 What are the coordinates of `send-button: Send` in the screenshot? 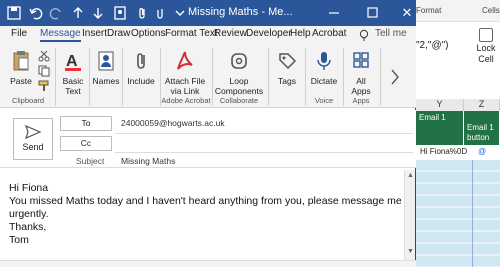 It's located at (33, 139).